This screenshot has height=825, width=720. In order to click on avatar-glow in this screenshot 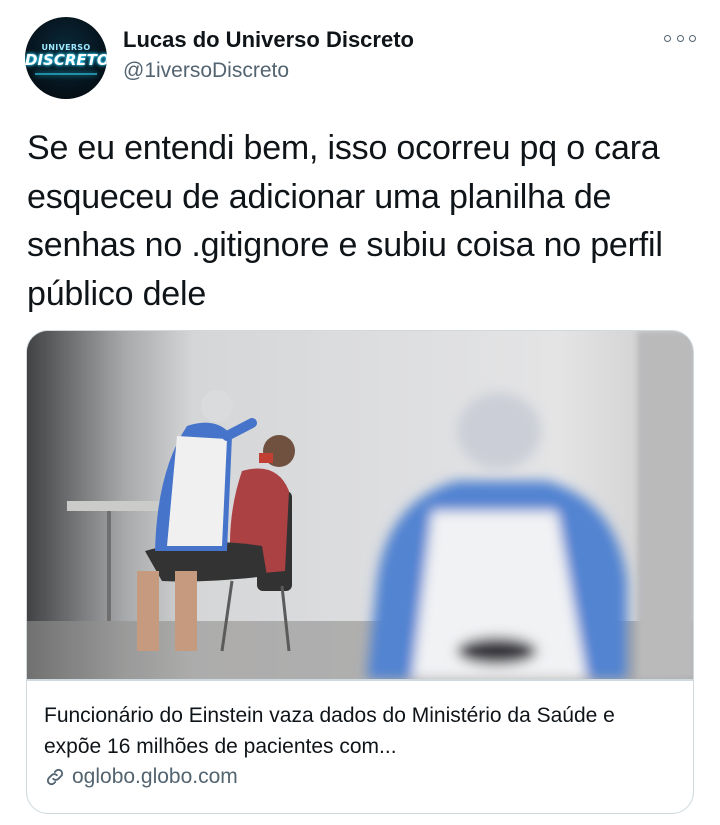, I will do `click(66, 74)`.